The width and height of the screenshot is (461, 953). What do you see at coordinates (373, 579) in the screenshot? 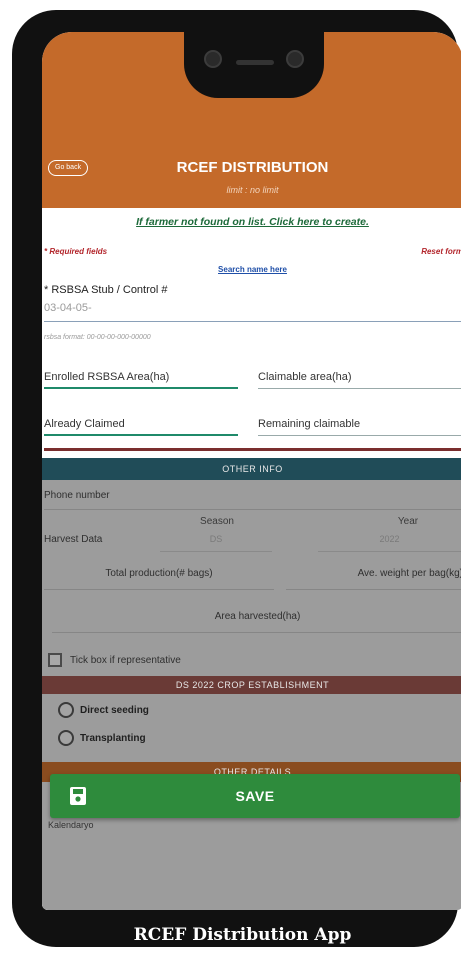
I see `ave-weight-field: Ave. weight per bag(kg)` at bounding box center [373, 579].